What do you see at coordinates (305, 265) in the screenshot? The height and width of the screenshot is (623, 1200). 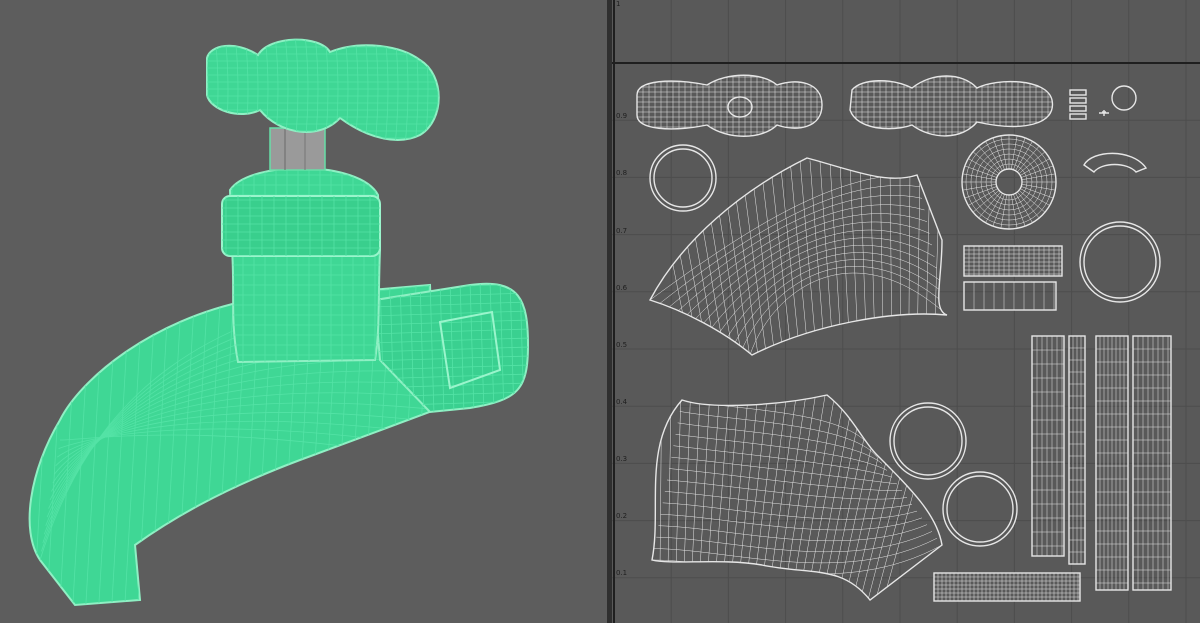 I see `faucet-body` at bounding box center [305, 265].